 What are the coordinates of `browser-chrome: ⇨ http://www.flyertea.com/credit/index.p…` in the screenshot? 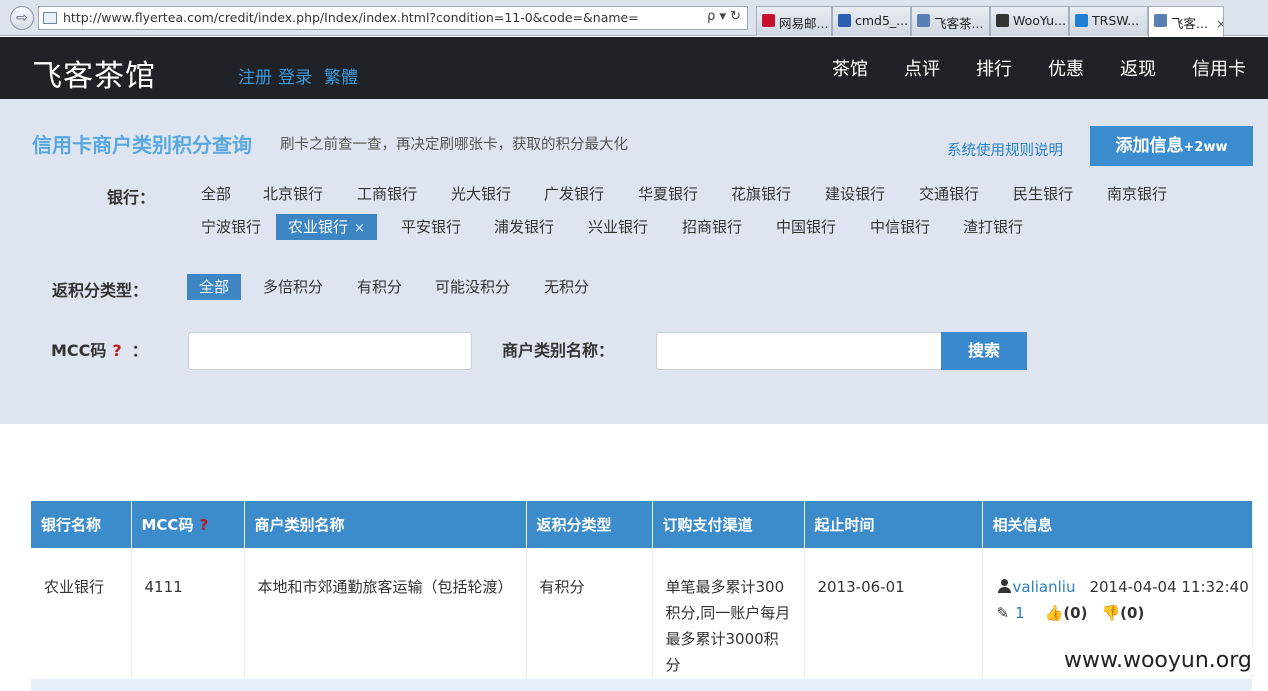 It's located at (634, 18).